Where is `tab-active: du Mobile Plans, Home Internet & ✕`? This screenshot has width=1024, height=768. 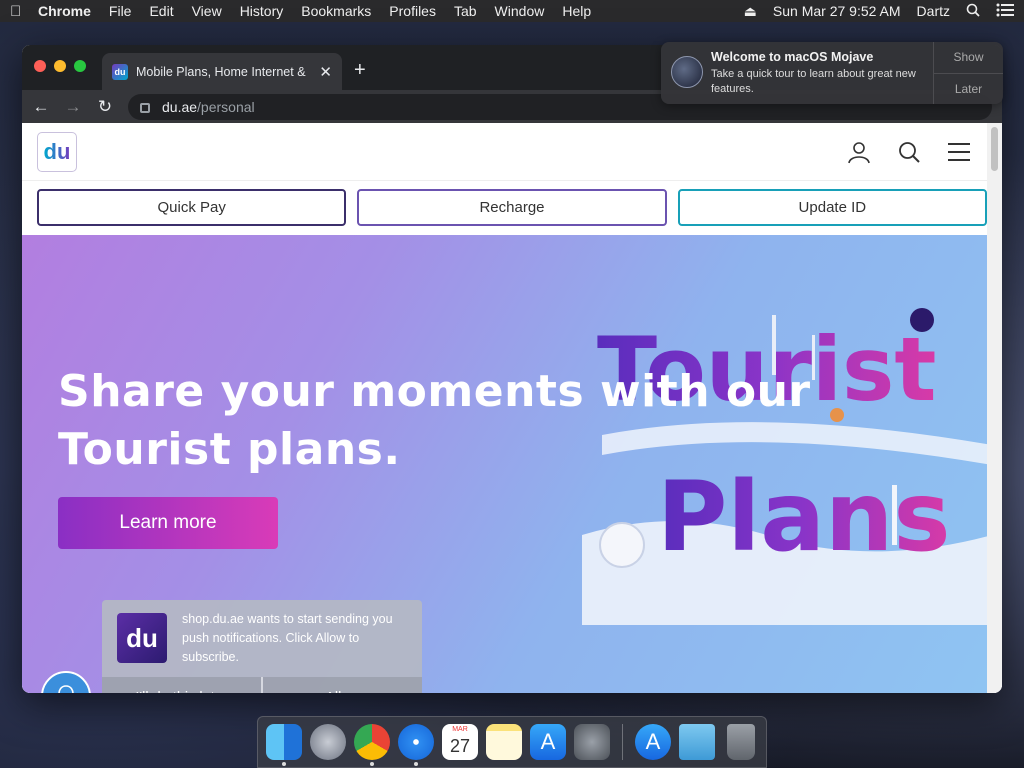 tab-active: du Mobile Plans, Home Internet & ✕ is located at coordinates (222, 71).